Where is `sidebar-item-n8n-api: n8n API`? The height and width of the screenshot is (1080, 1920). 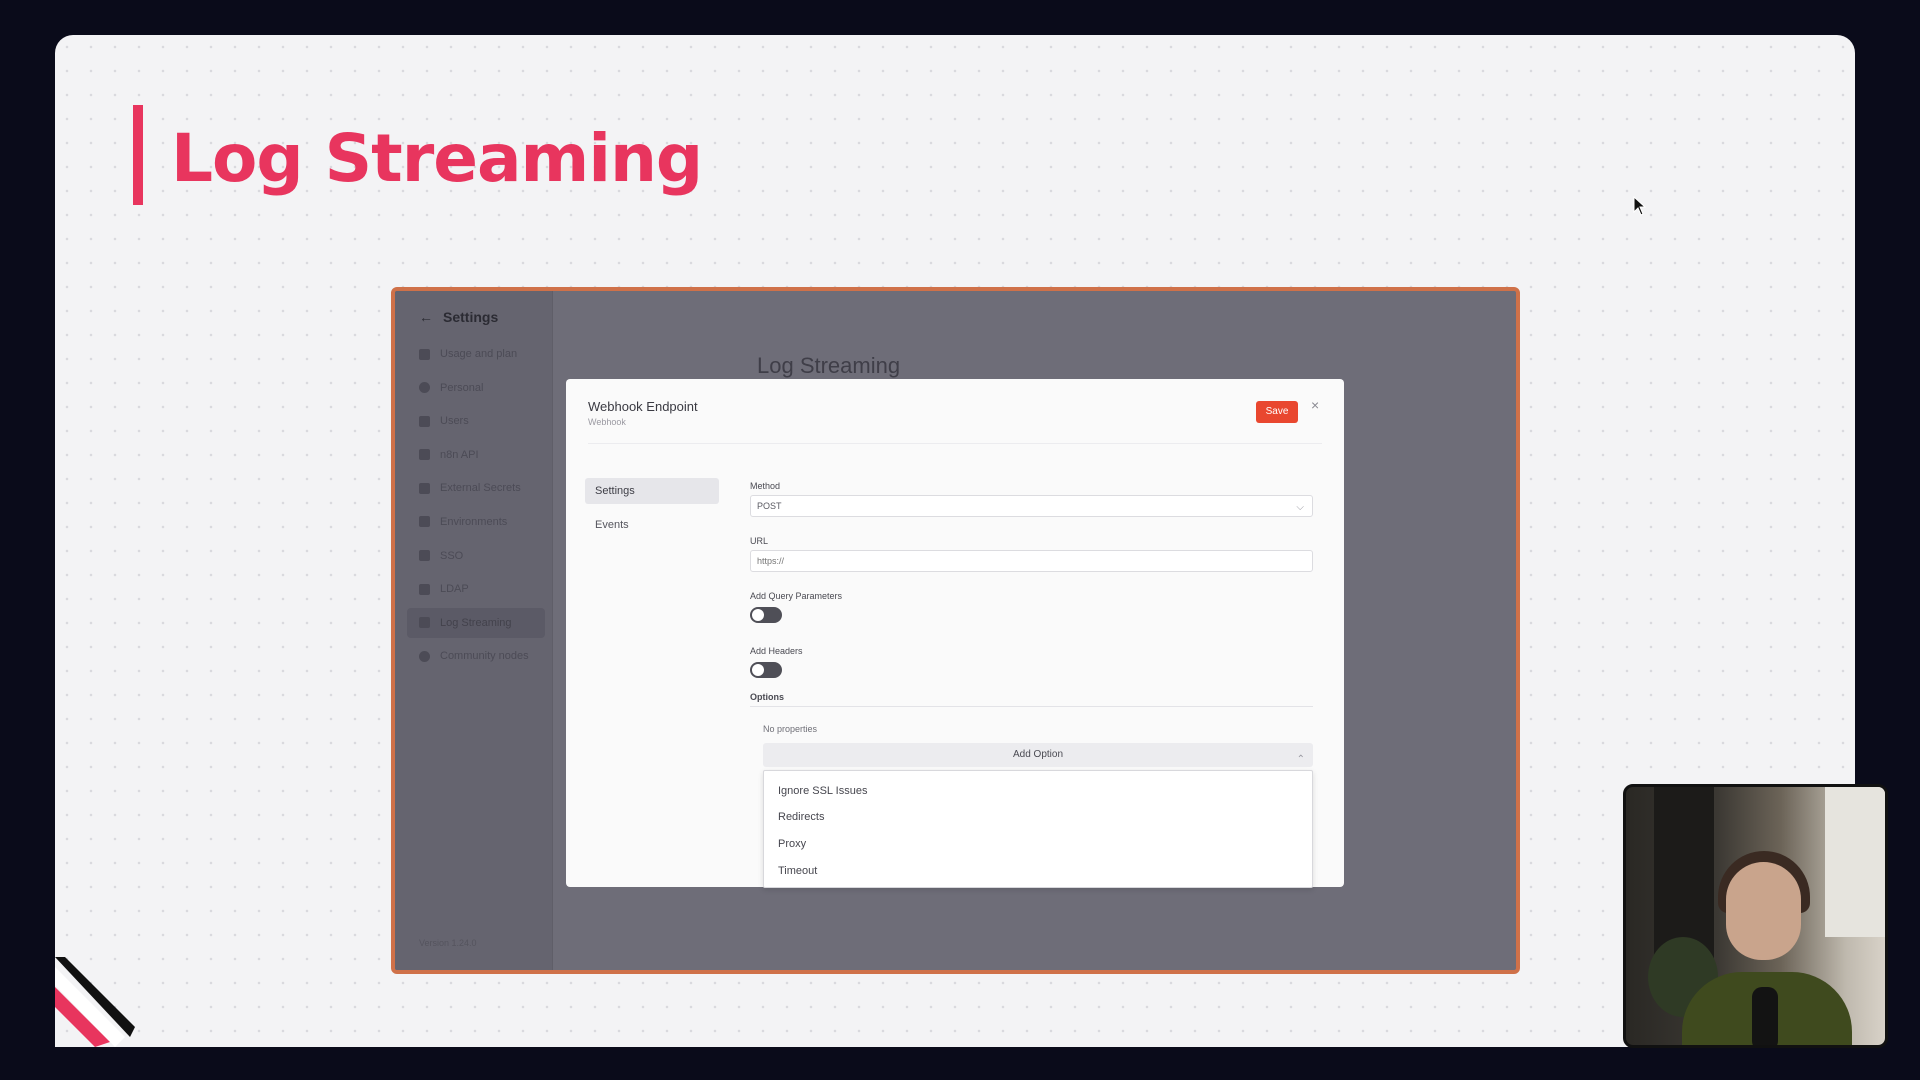 sidebar-item-n8n-api: n8n API is located at coordinates (476, 455).